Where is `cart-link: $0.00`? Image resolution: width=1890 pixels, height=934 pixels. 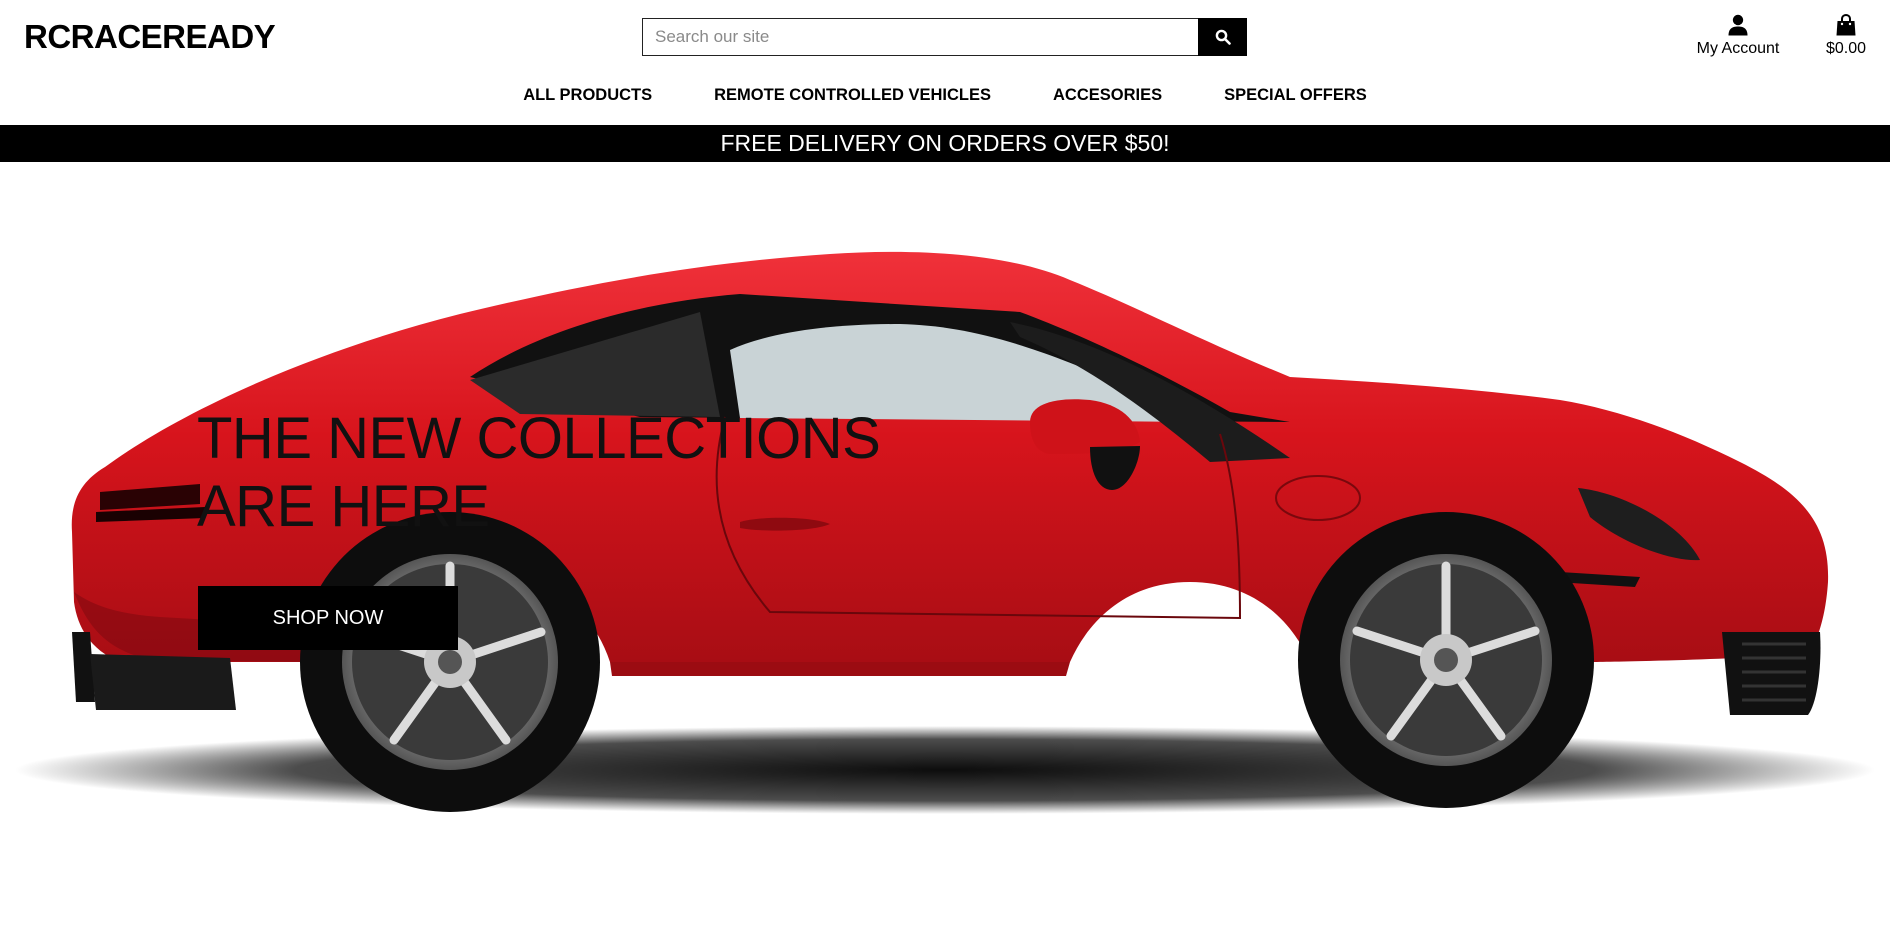 cart-link: $0.00 is located at coordinates (1846, 35).